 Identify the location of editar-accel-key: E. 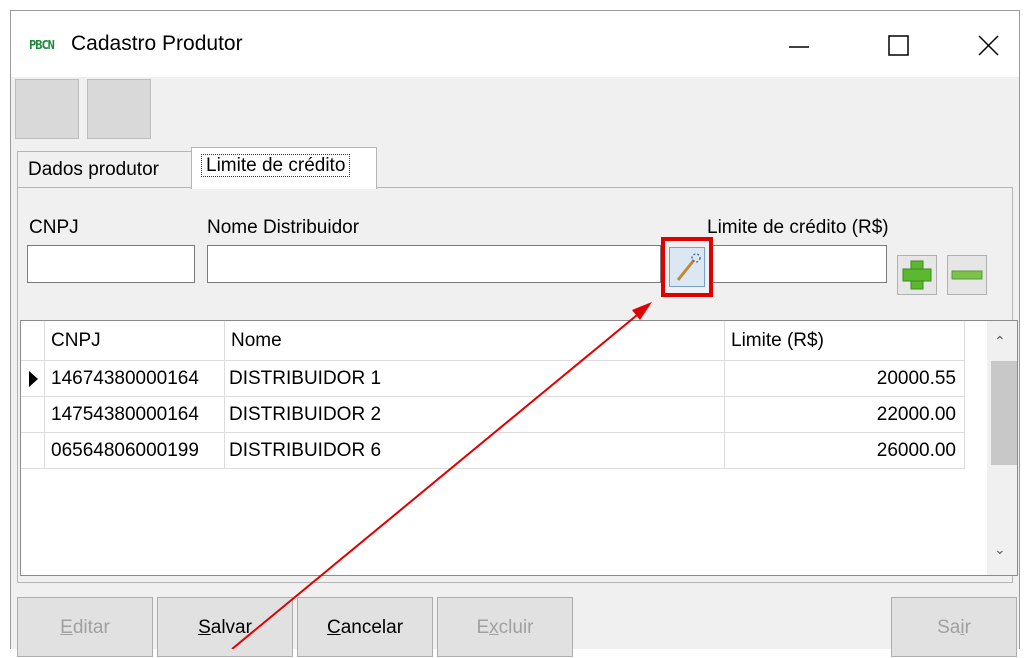
(66, 627).